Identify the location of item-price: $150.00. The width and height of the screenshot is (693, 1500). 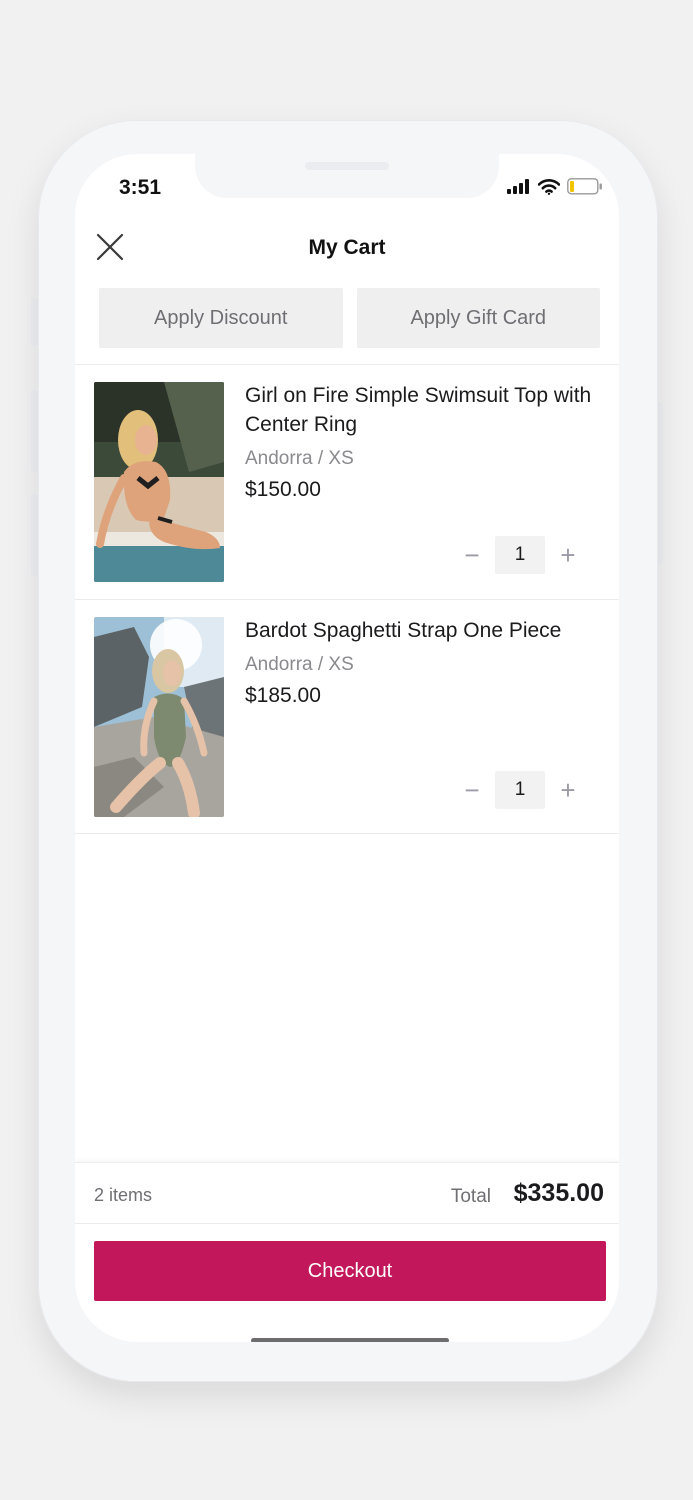
(283, 489).